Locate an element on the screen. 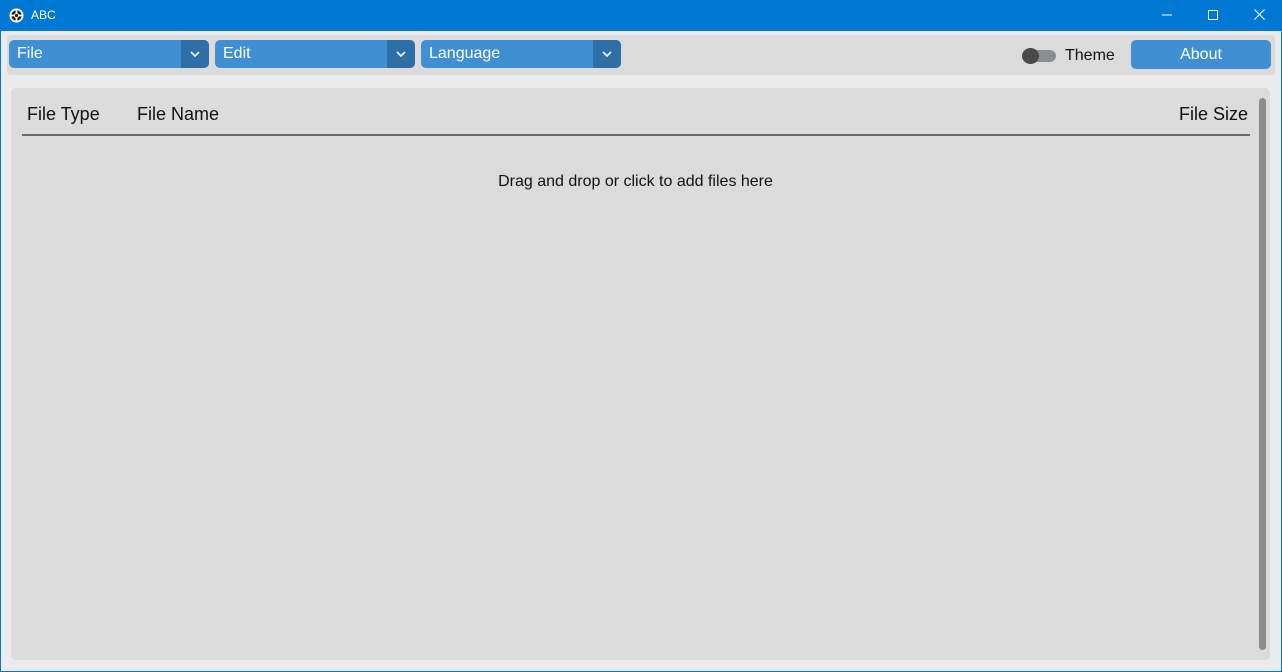 This screenshot has height=672, width=1282. theme-toggle is located at coordinates (1039, 56).